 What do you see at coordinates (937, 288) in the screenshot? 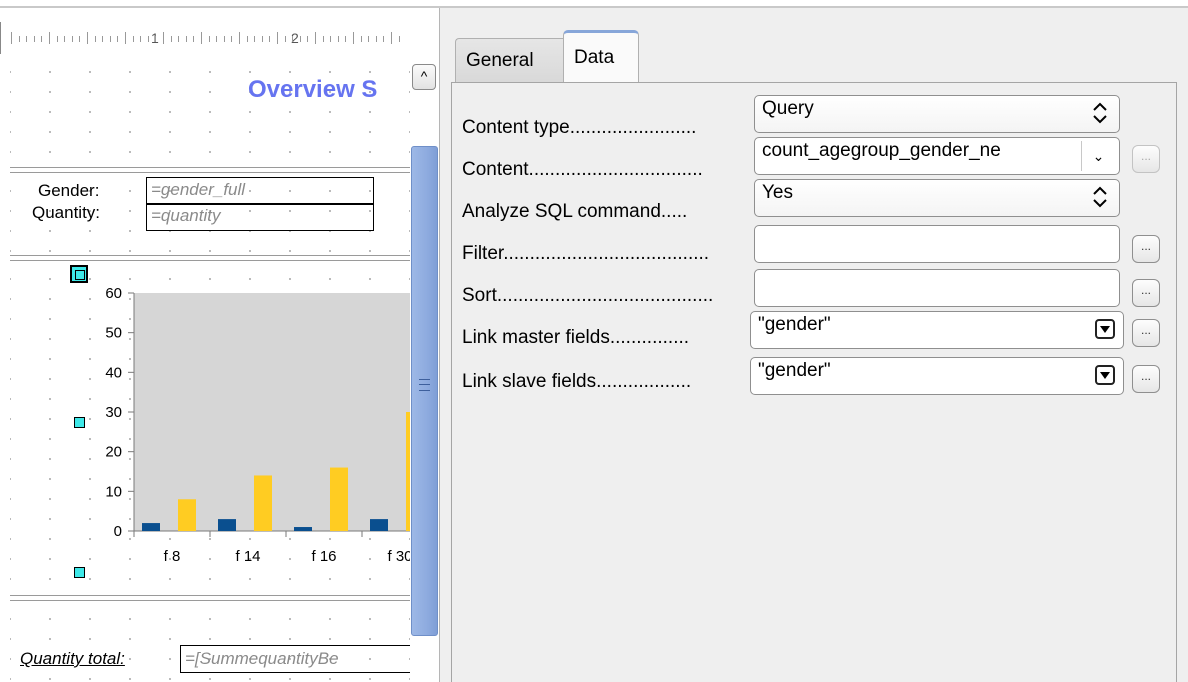
I see `sort-input` at bounding box center [937, 288].